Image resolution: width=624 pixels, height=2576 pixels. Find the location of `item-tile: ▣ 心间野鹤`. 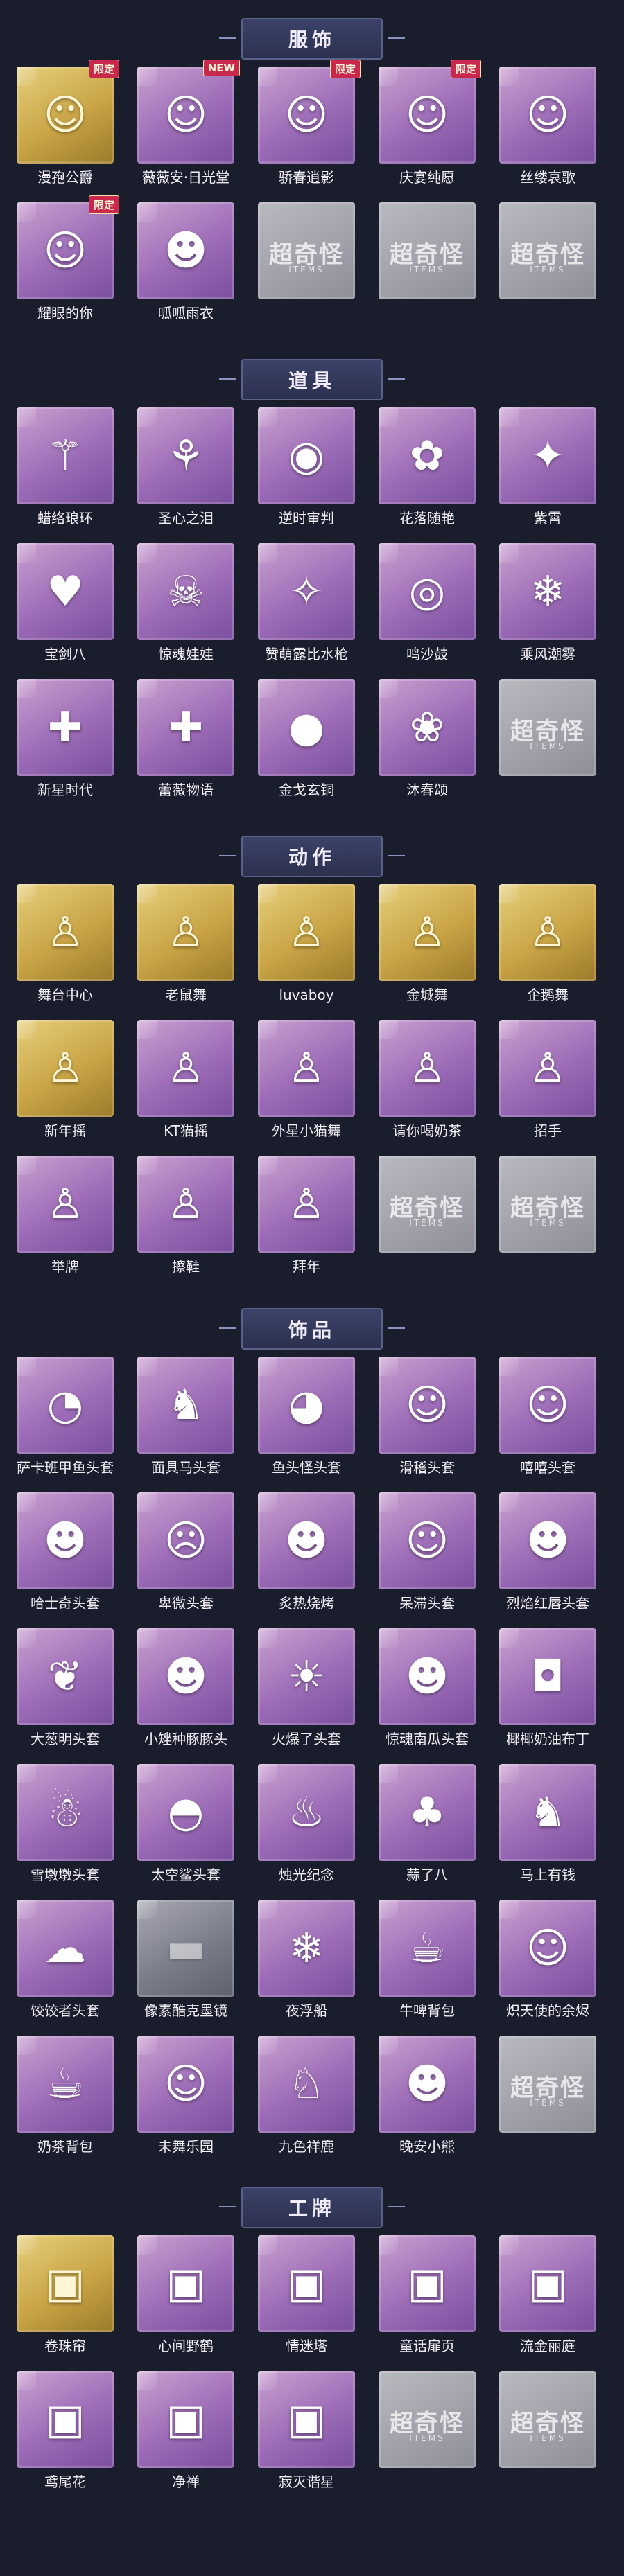

item-tile: ▣ 心间野鹤 is located at coordinates (185, 2294).